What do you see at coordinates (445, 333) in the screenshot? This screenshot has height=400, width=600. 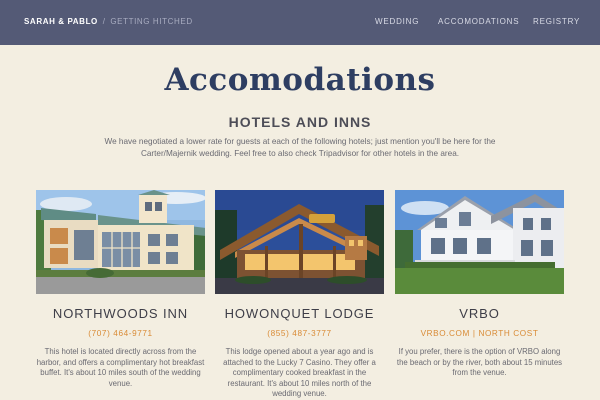 I see `vrbo-link: VRBO.COM` at bounding box center [445, 333].